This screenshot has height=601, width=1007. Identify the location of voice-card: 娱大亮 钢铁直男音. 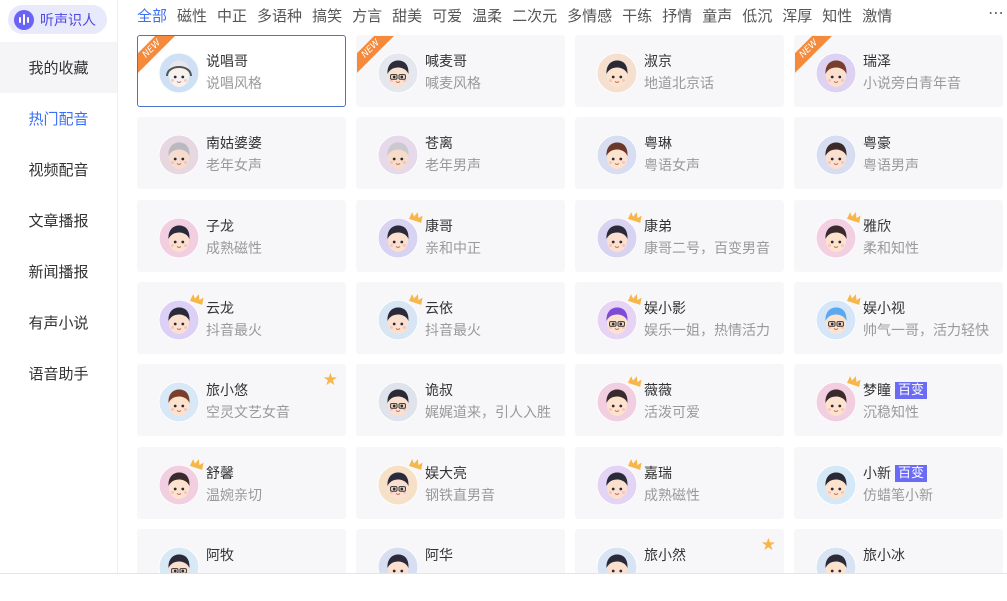
(460, 483).